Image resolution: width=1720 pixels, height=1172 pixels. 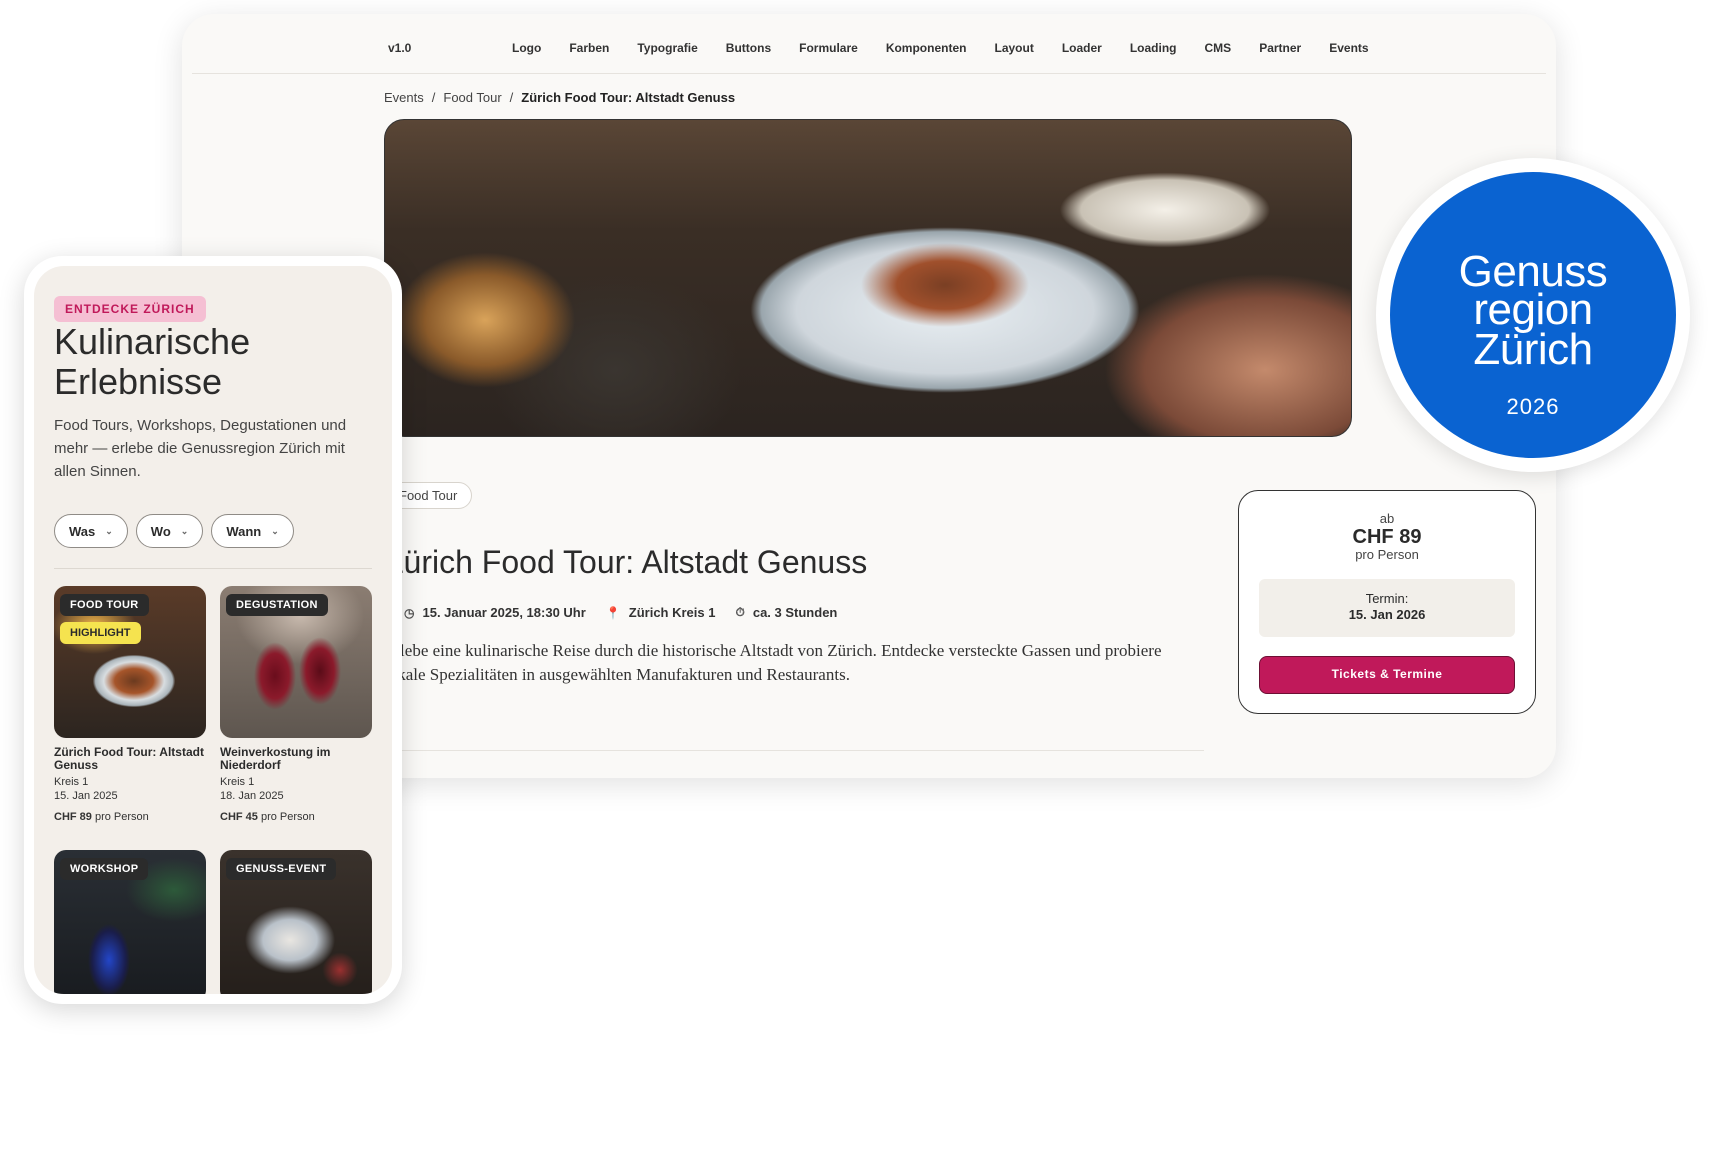 I want to click on filter-wo: Wo ⌄, so click(x=169, y=531).